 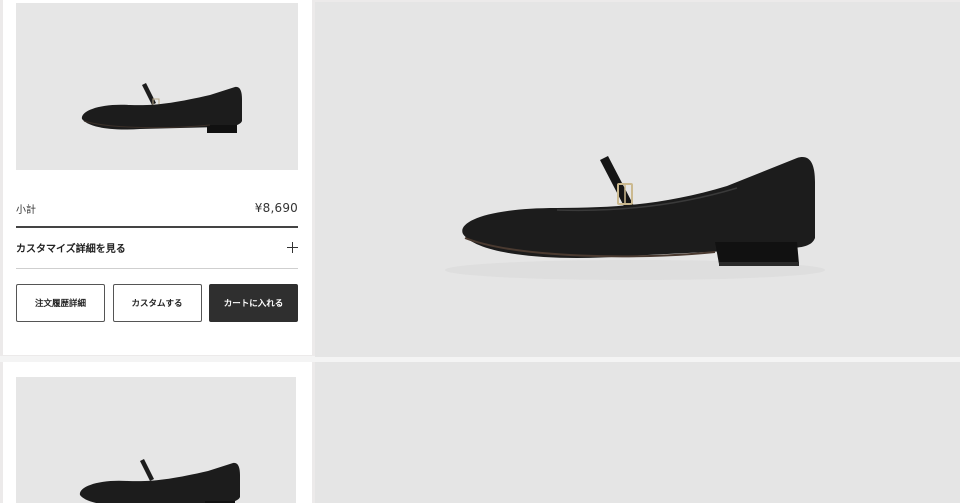 What do you see at coordinates (292, 247) in the screenshot?
I see `plus-icon` at bounding box center [292, 247].